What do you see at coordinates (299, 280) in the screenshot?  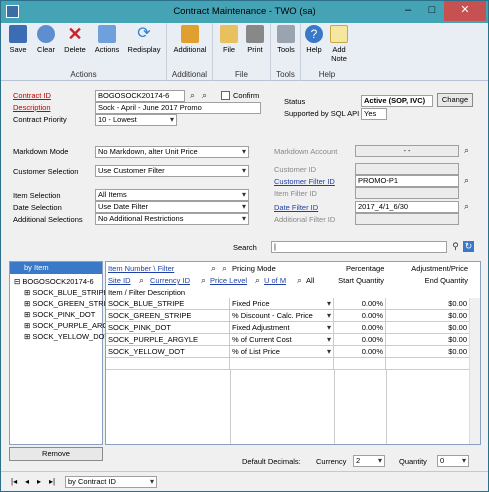 I see `all-lookup-icon: ⌕` at bounding box center [299, 280].